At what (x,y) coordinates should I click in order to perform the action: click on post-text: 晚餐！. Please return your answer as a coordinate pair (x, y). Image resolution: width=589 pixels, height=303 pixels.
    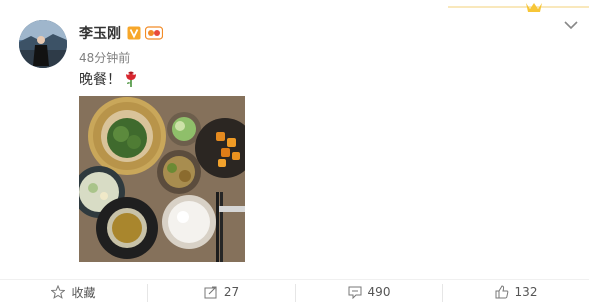
    Looking at the image, I should click on (108, 79).